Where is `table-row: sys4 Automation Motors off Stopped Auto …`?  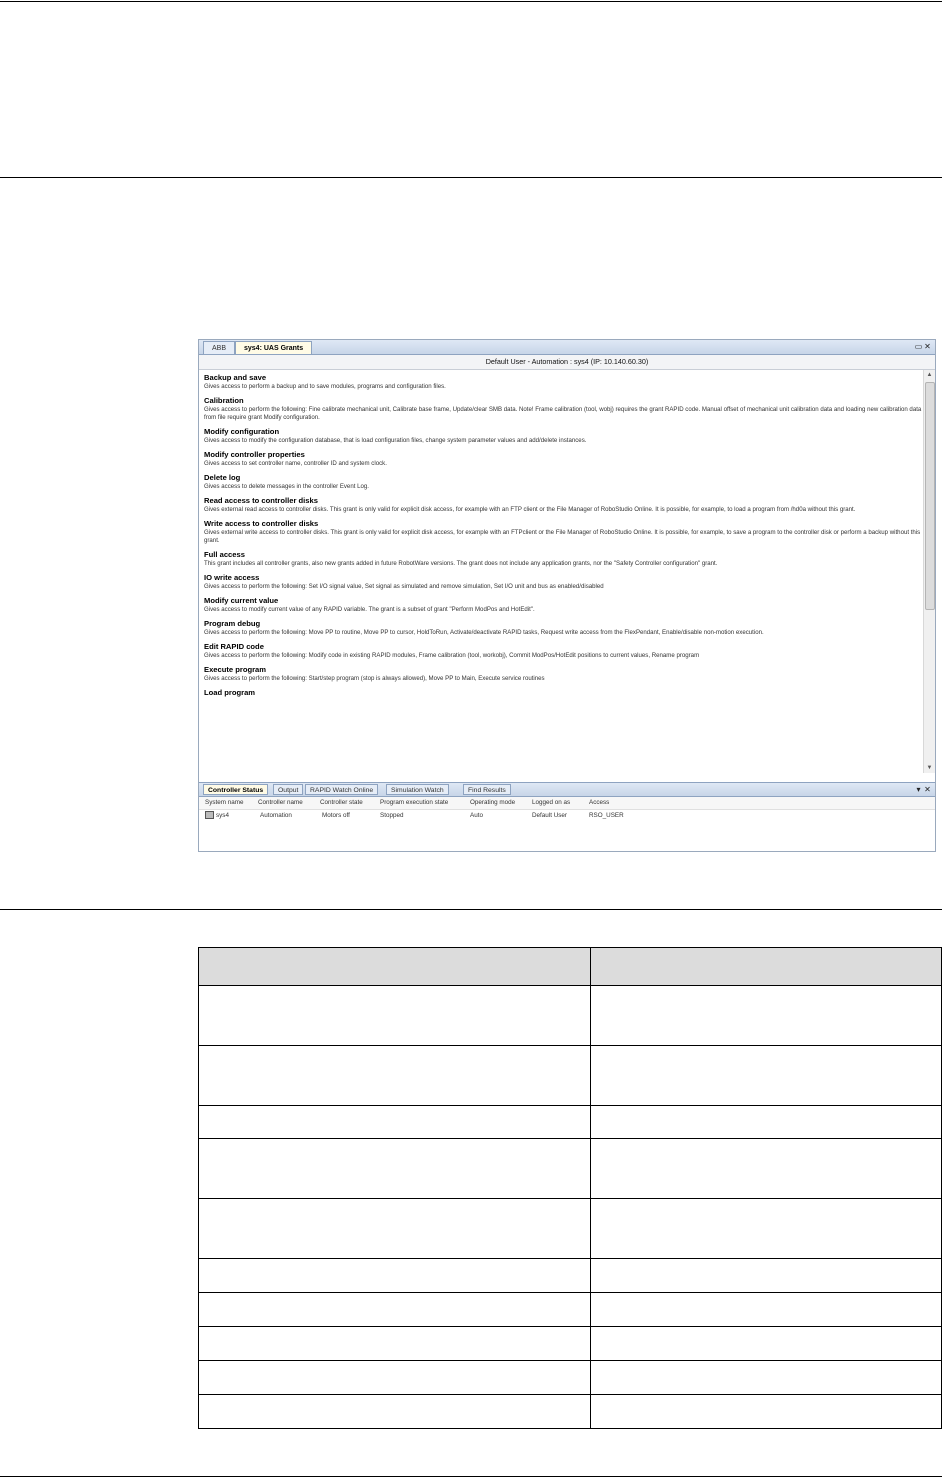
table-row: sys4 Automation Motors off Stopped Auto … is located at coordinates (567, 816).